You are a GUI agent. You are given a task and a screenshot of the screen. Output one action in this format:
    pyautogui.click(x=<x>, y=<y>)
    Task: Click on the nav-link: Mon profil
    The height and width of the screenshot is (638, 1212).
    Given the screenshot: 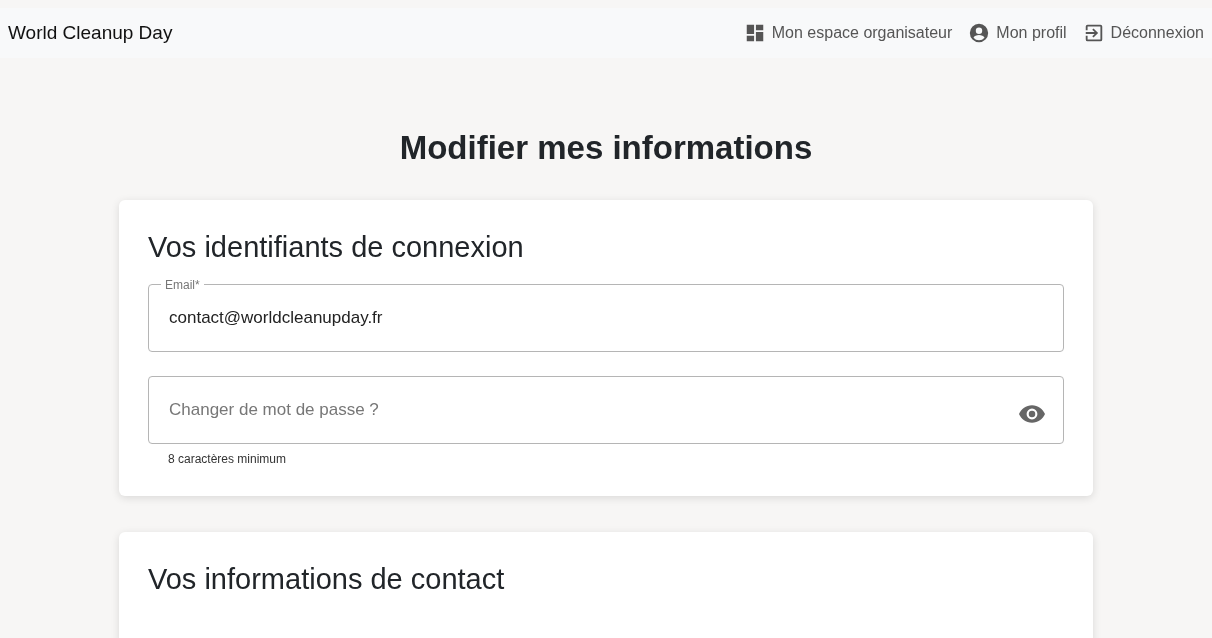 What is the action you would take?
    pyautogui.click(x=1017, y=33)
    